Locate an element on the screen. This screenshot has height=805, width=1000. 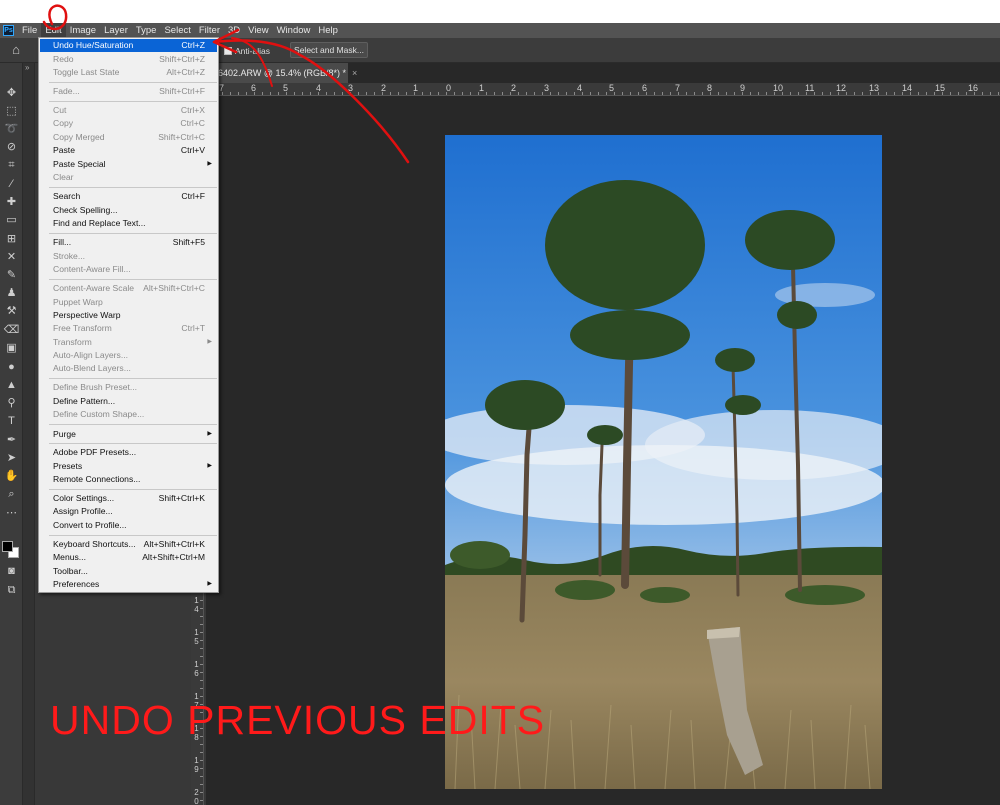
menu-item-fill: Fill... Shift+F5 is located at coordinates (128, 242).